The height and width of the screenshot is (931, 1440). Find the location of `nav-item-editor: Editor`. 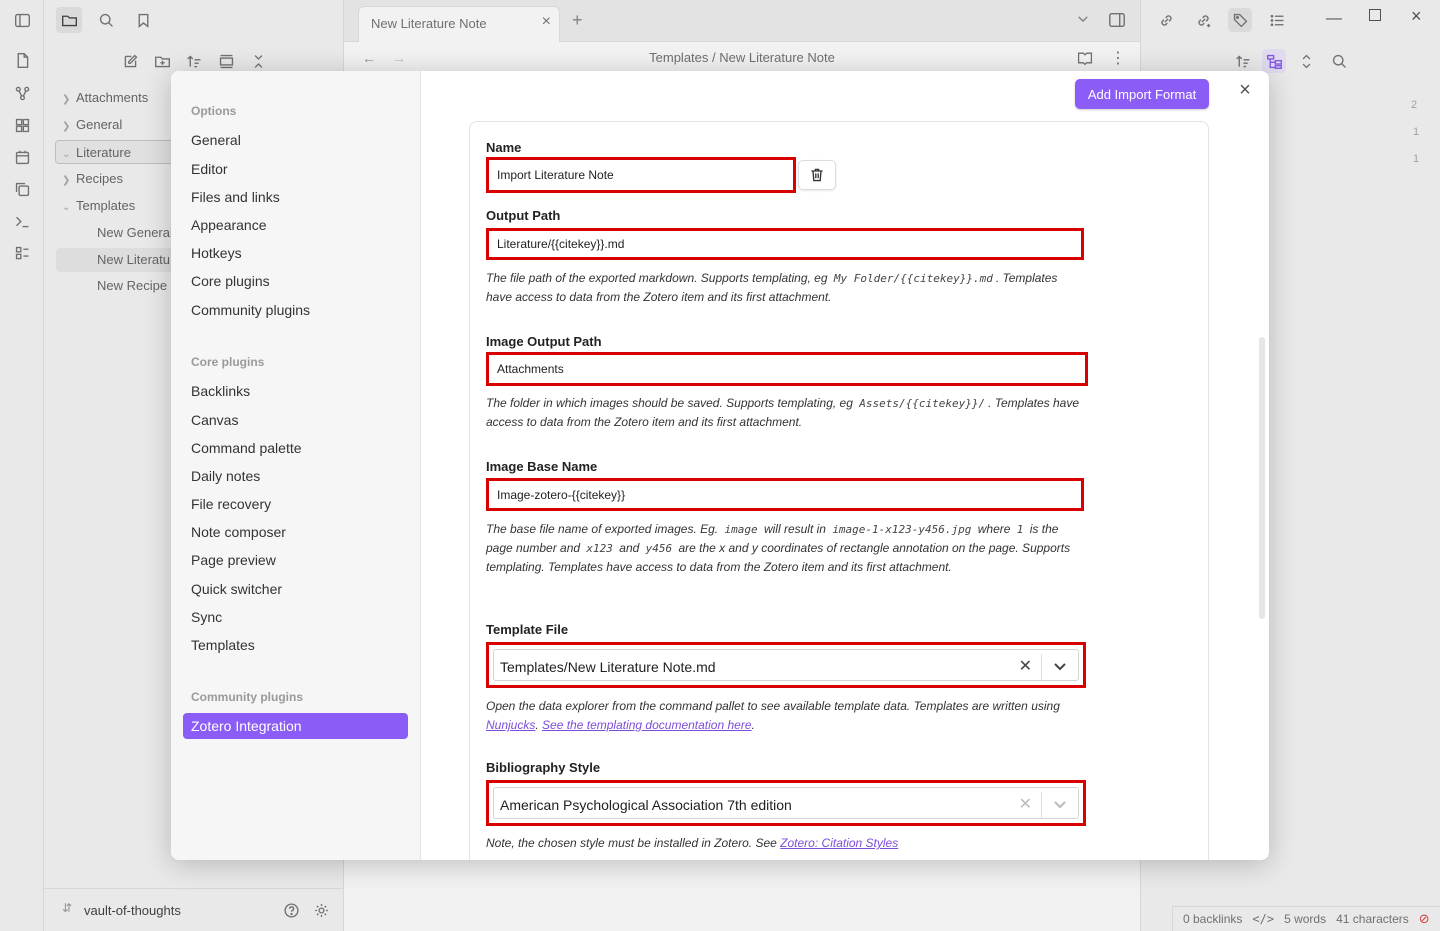

nav-item-editor: Editor is located at coordinates (209, 169).